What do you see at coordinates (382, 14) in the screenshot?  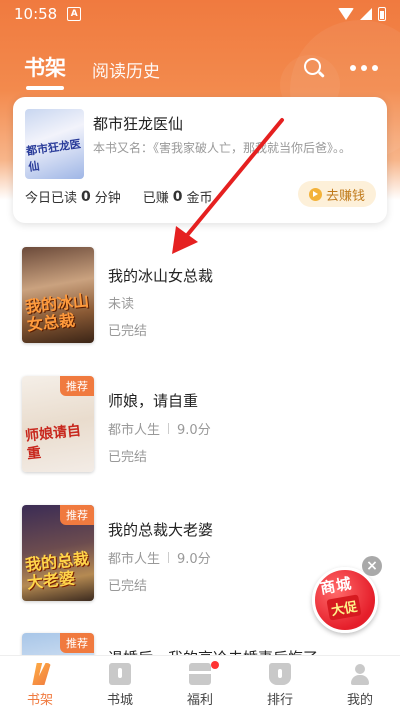 I see `battery-icon` at bounding box center [382, 14].